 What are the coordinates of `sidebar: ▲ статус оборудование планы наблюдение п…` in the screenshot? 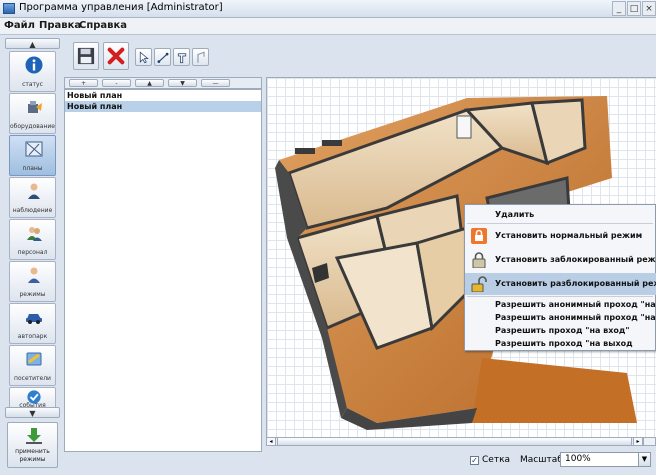 It's located at (32, 254).